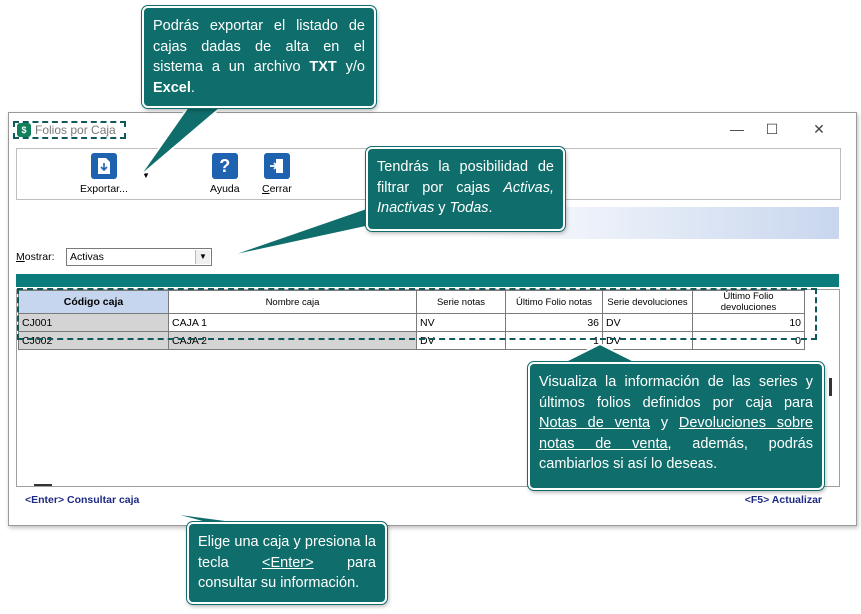 This screenshot has width=861, height=614. I want to click on cell-codigo: CJ002, so click(93, 340).